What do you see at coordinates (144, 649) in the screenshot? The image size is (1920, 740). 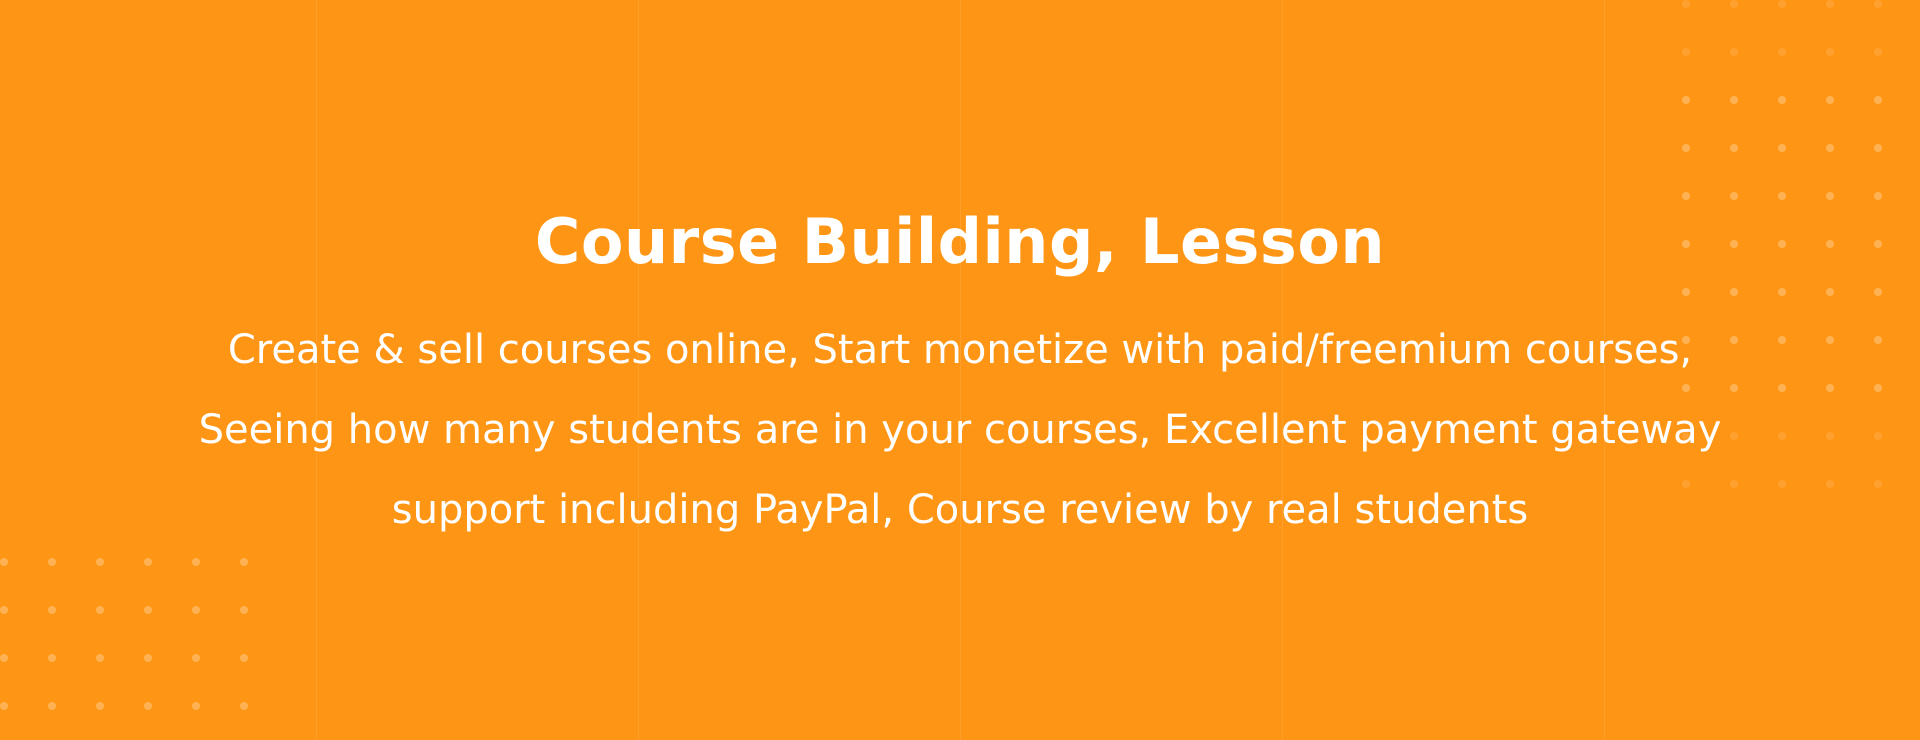 I see `dot-pattern-bottom-left` at bounding box center [144, 649].